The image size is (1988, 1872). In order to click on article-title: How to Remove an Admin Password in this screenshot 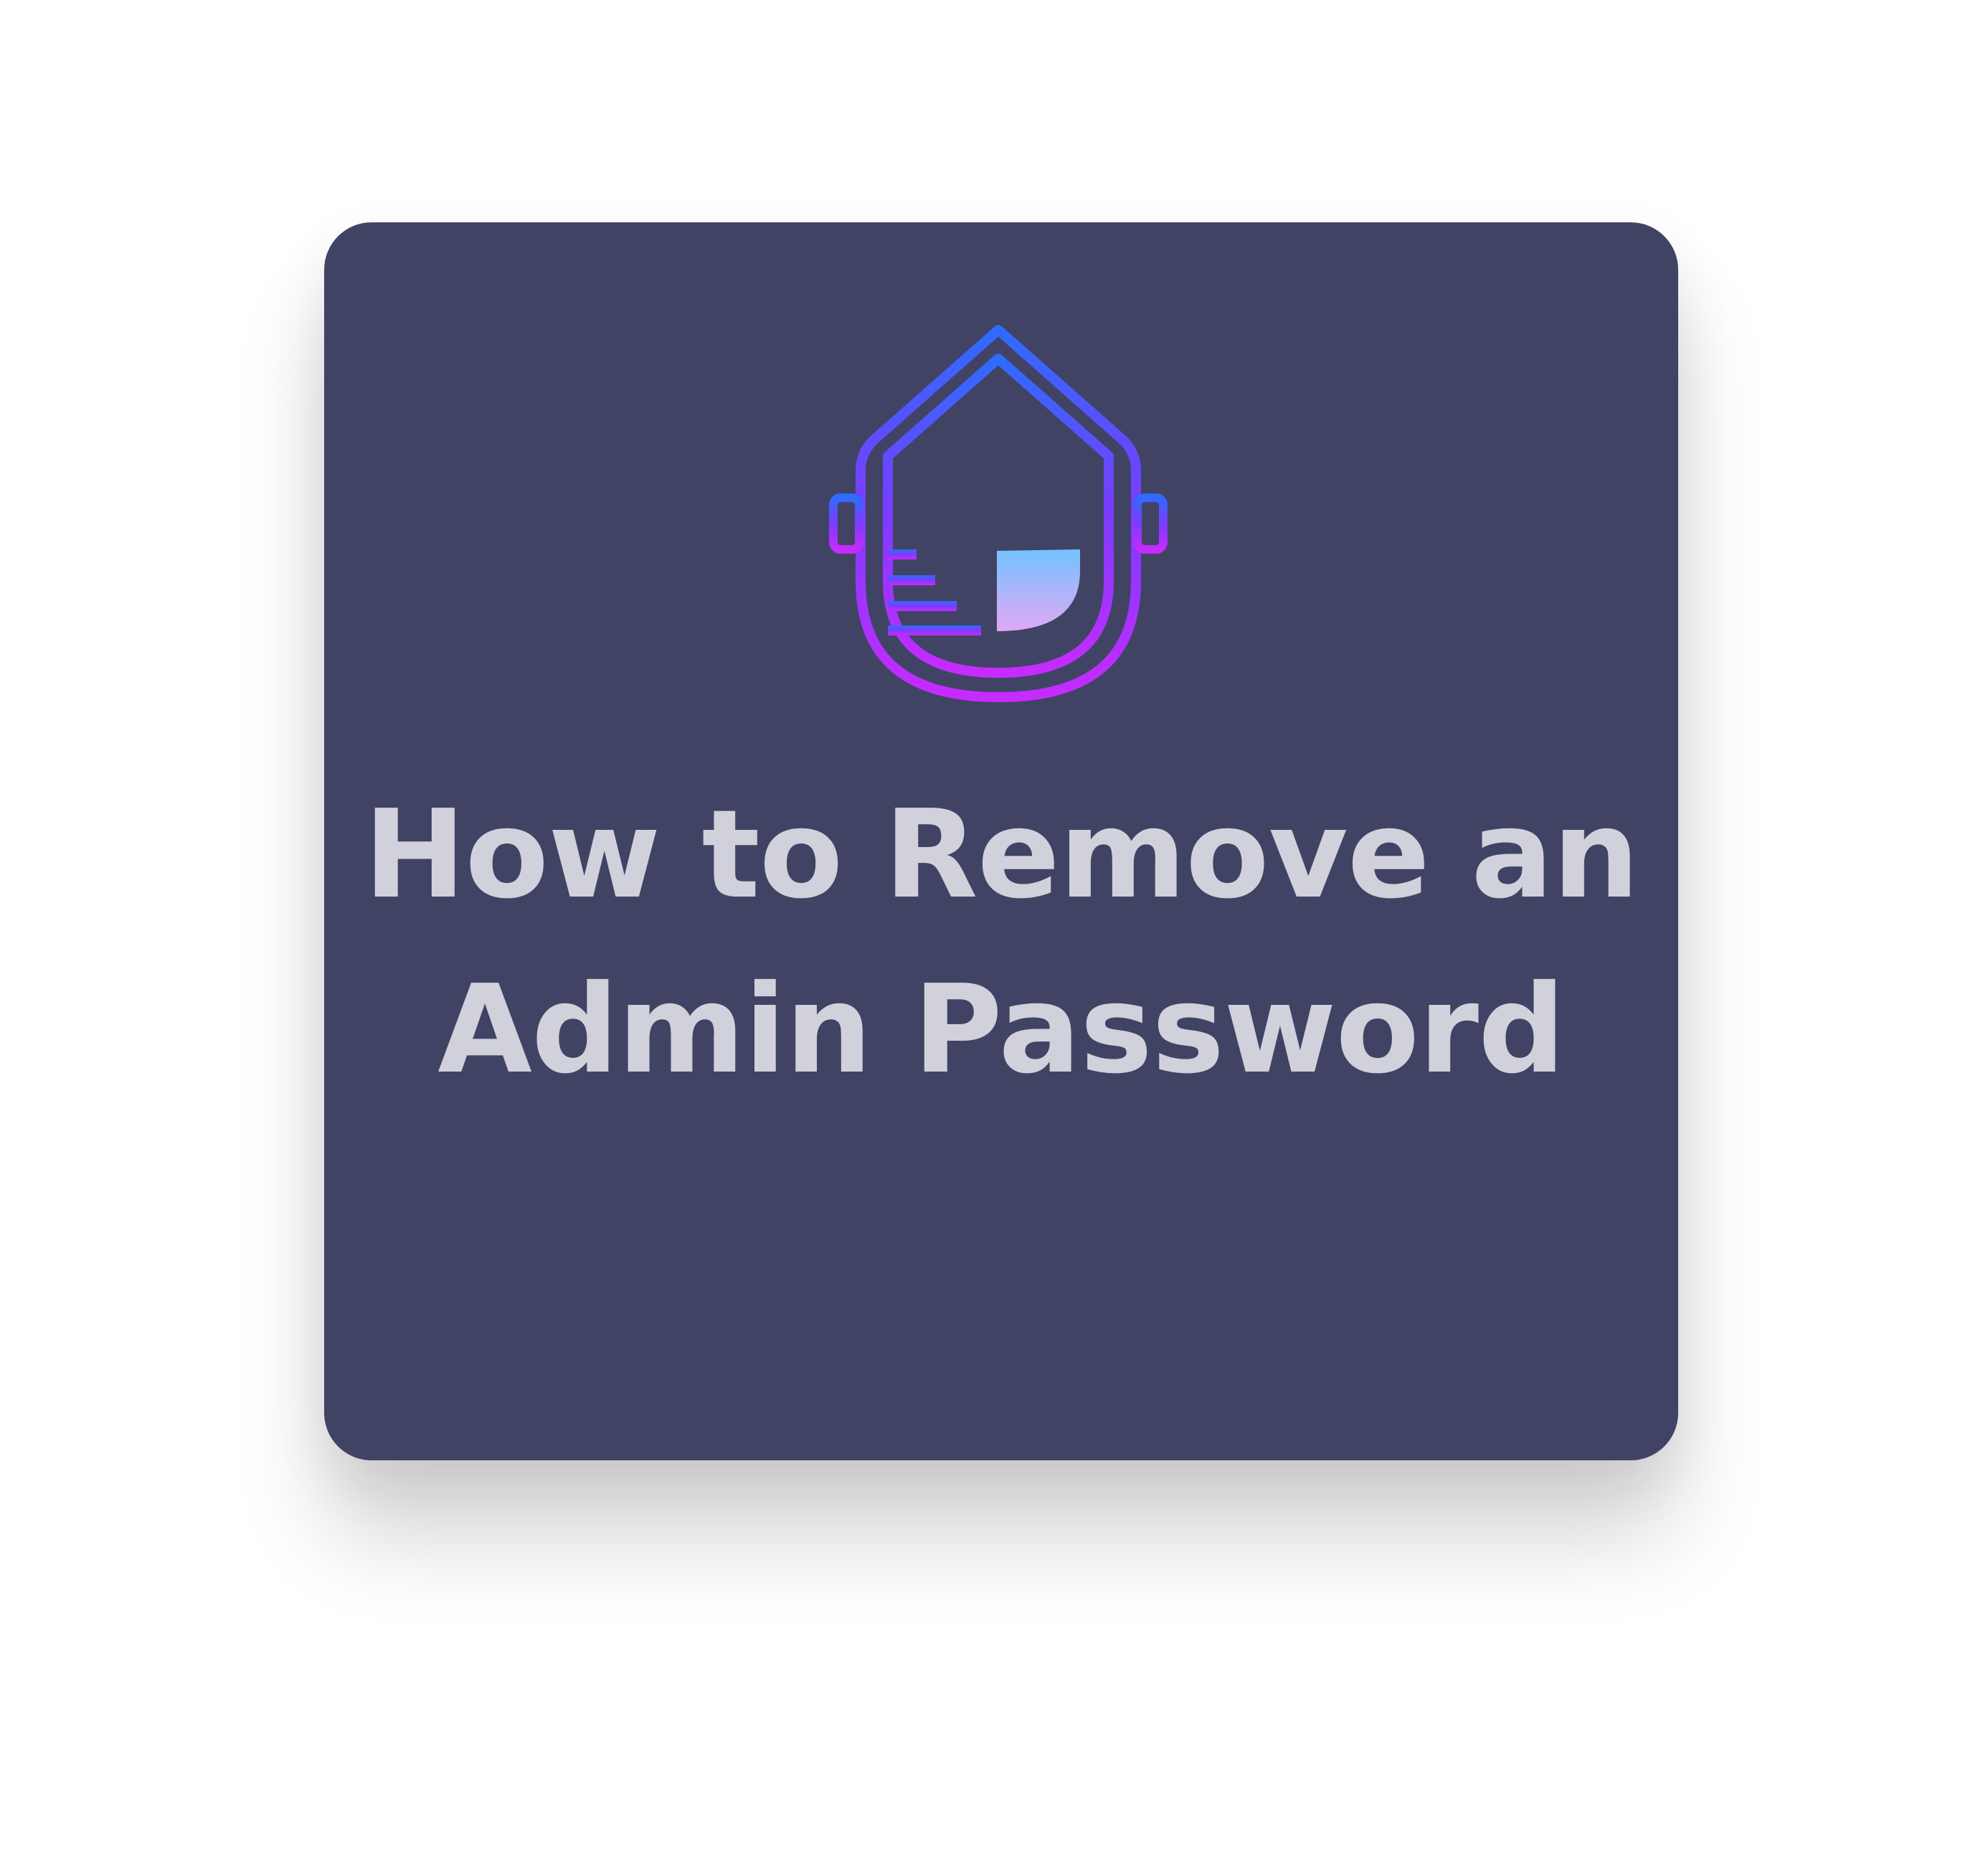, I will do `click(1001, 942)`.